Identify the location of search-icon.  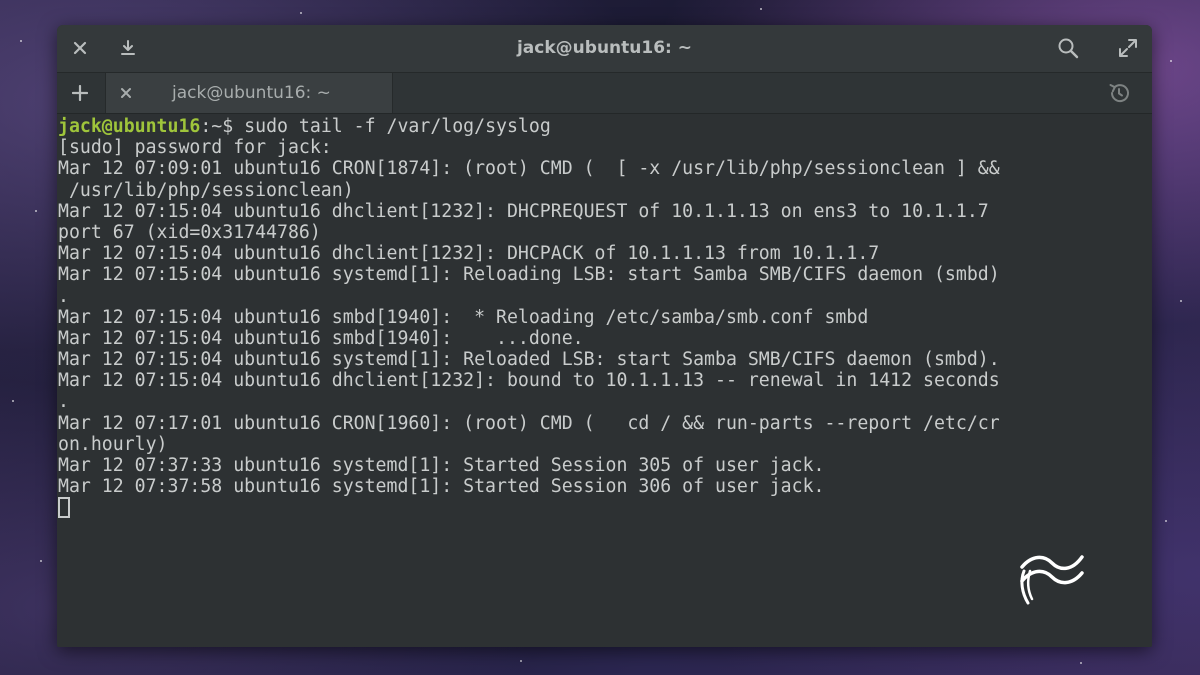
(1068, 48).